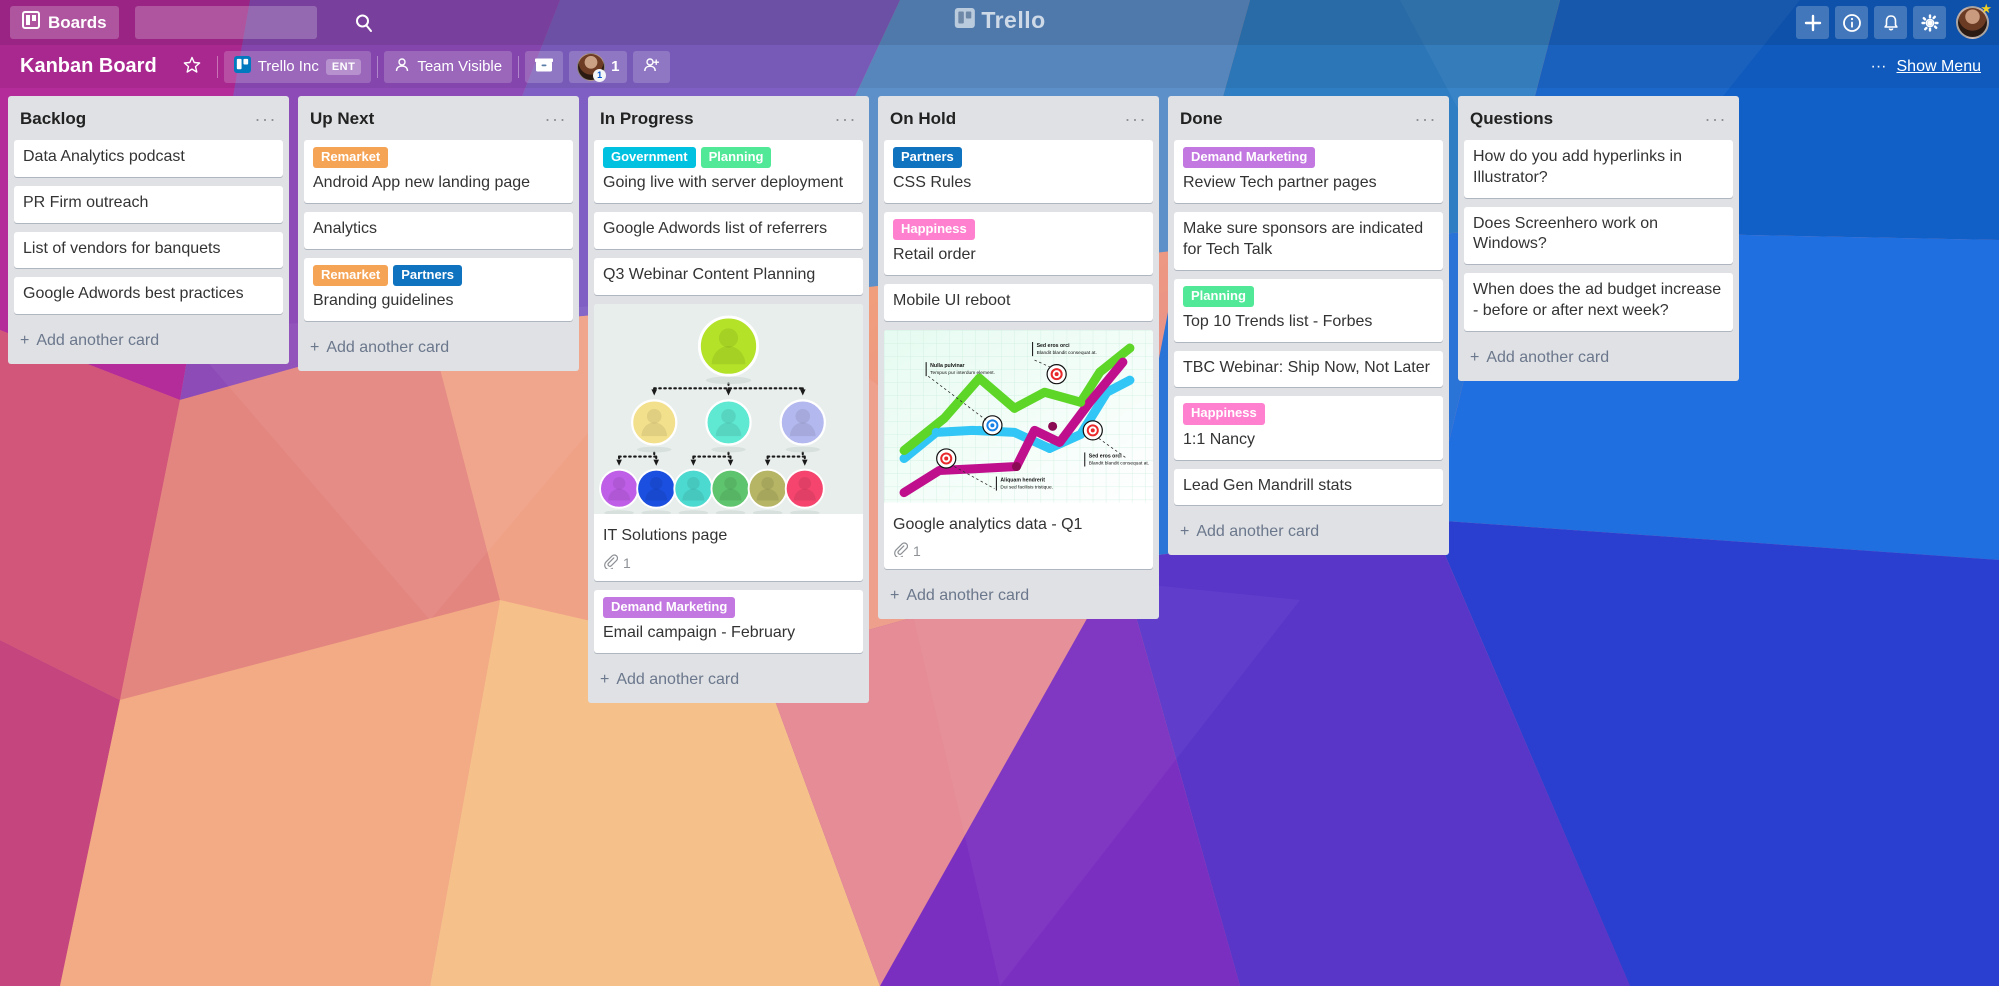 The width and height of the screenshot is (1999, 986). What do you see at coordinates (605, 680) in the screenshot?
I see `plus-icon: +` at bounding box center [605, 680].